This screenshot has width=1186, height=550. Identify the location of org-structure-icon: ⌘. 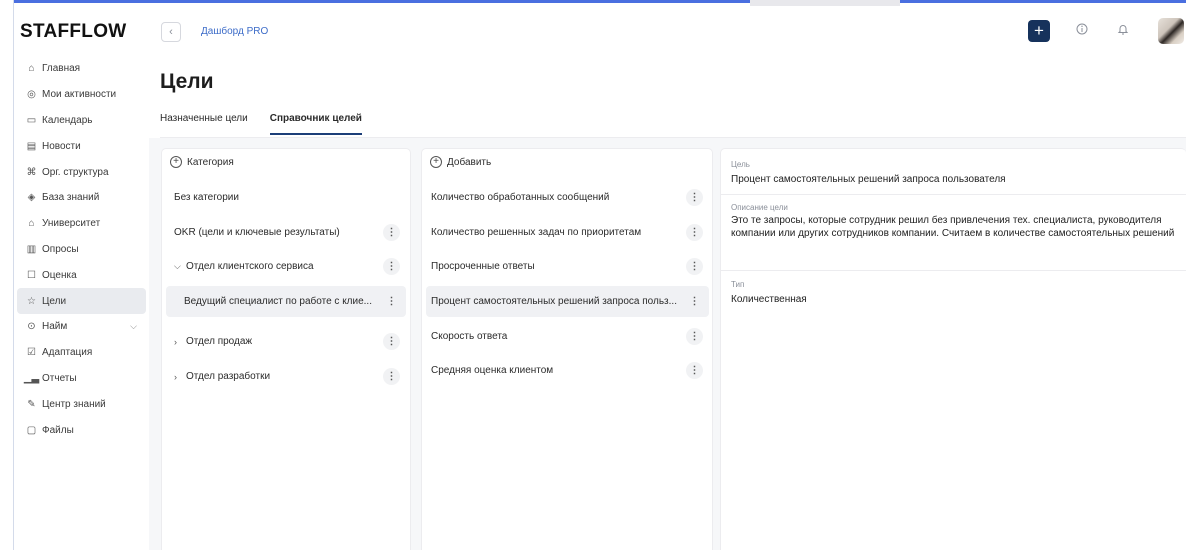
(31, 172).